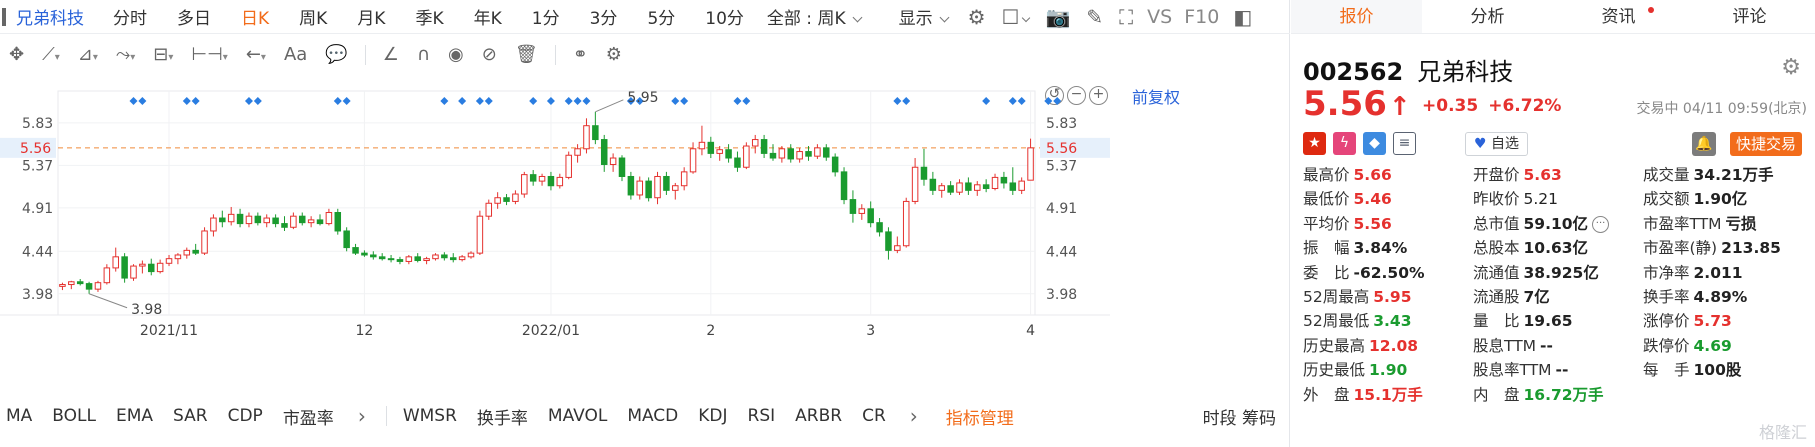  I want to click on indicator-pe: 市盈率, so click(312, 416).